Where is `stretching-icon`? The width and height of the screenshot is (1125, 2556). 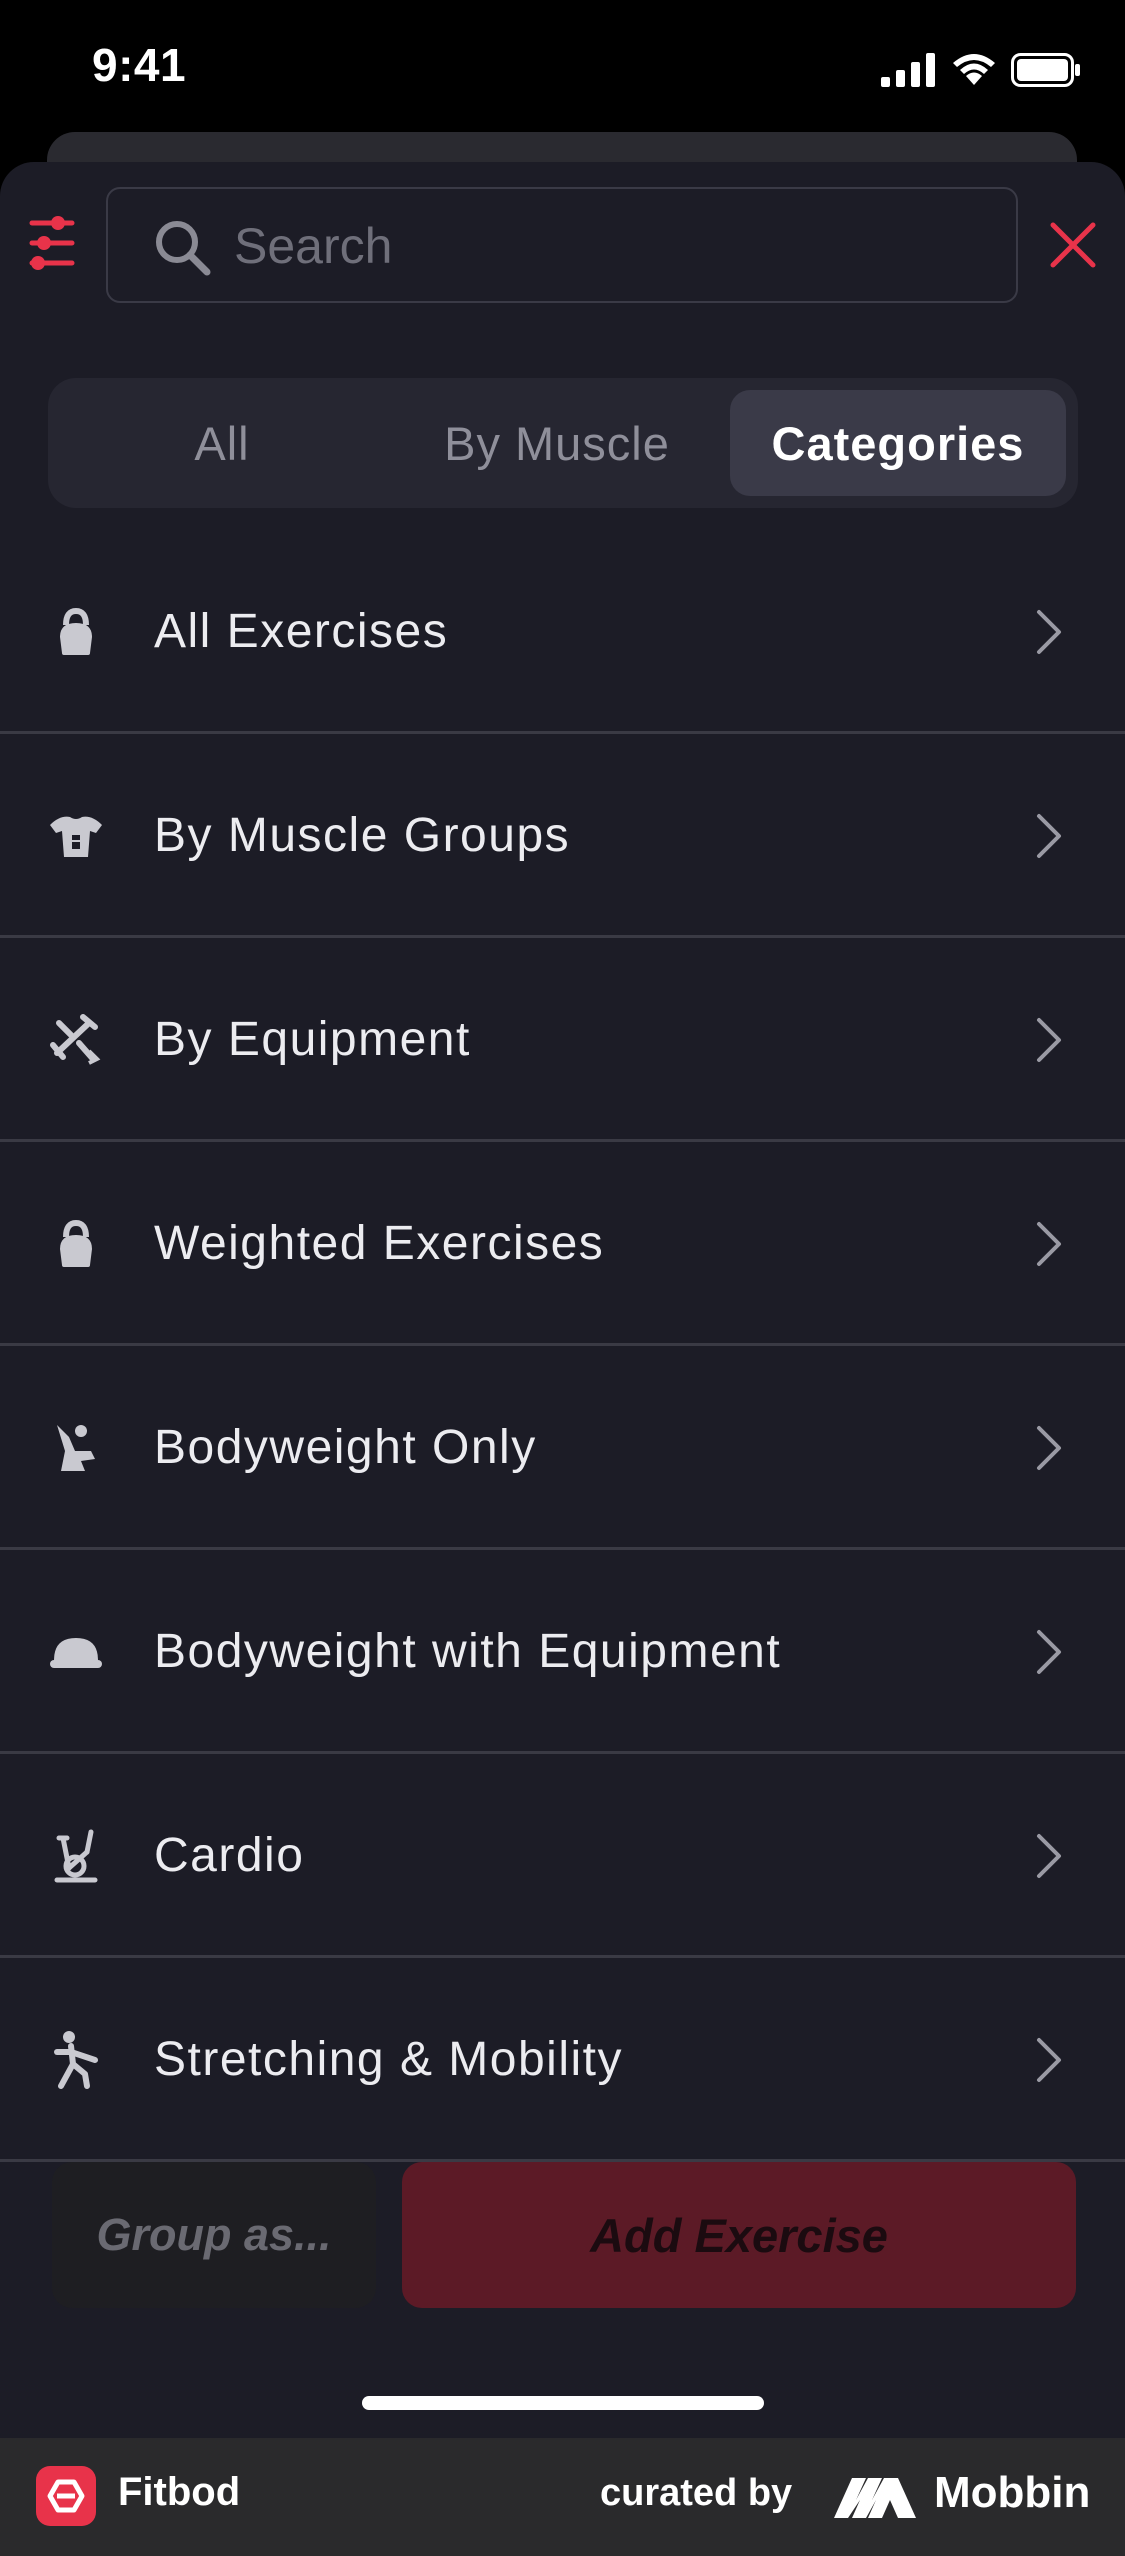
stretching-icon is located at coordinates (76, 2060).